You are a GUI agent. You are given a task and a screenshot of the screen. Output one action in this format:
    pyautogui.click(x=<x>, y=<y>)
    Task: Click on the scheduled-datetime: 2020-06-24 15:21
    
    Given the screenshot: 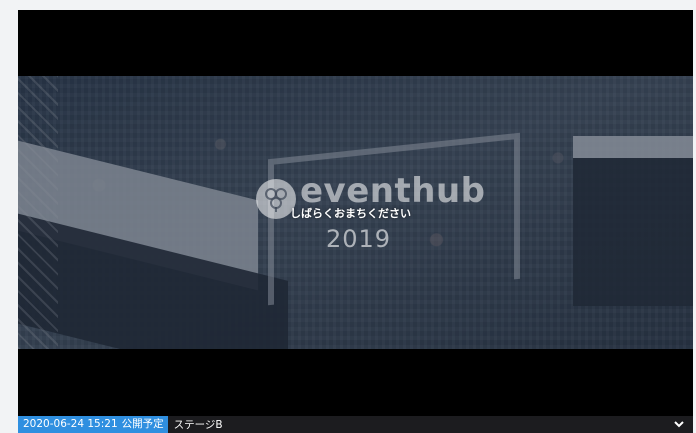 What is the action you would take?
    pyautogui.click(x=70, y=424)
    